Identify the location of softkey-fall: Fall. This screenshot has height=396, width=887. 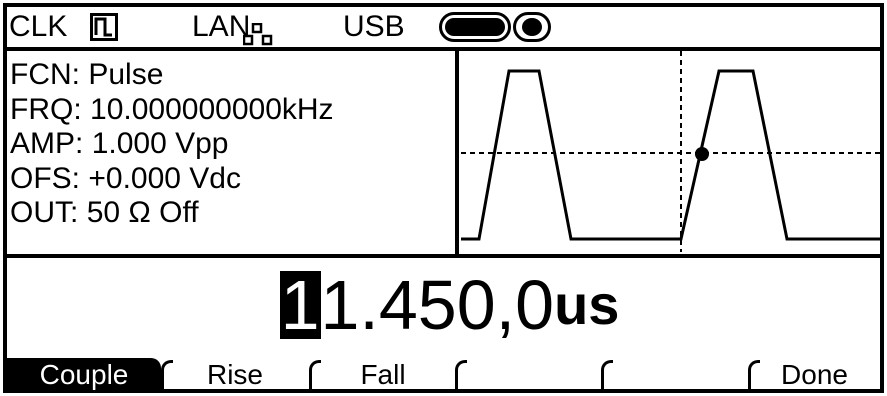
(383, 374).